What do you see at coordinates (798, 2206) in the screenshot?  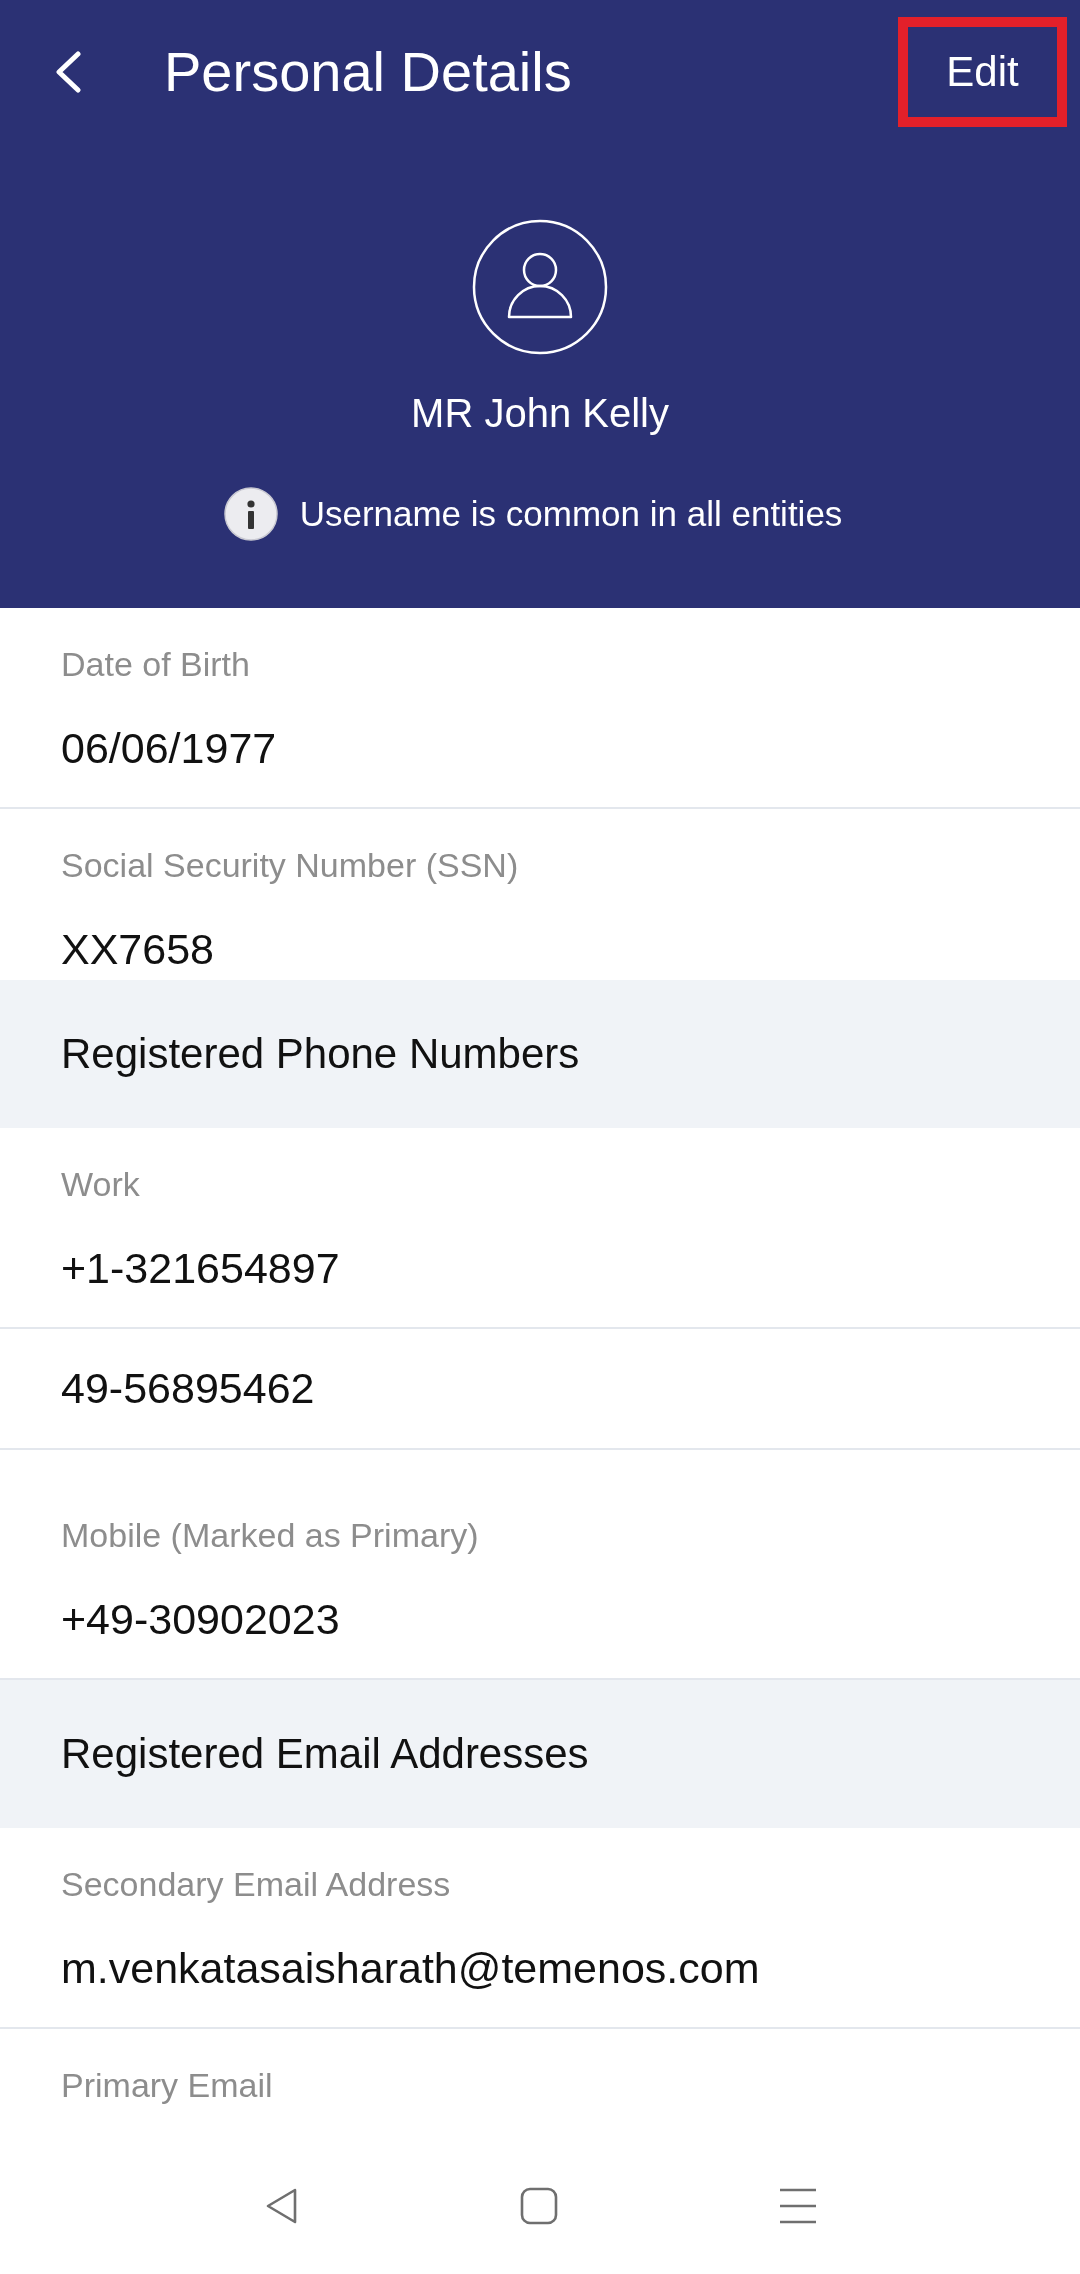 I see `menu-icon` at bounding box center [798, 2206].